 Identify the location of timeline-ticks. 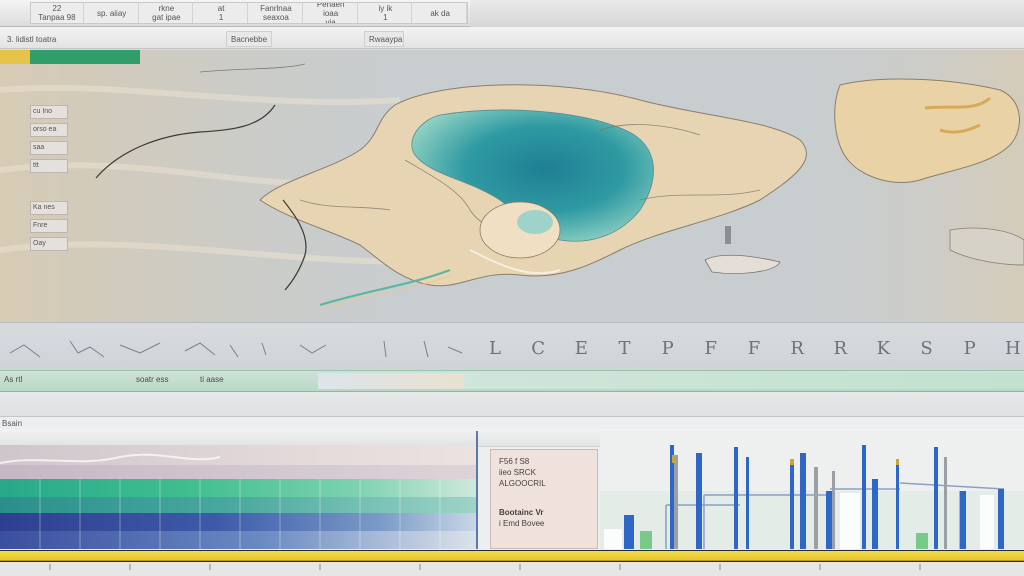
(512, 569).